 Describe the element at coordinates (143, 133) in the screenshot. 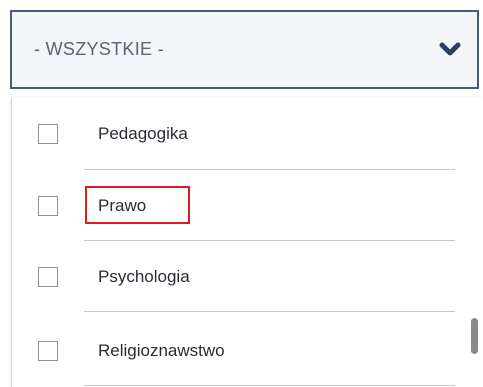

I see `option-label: Pedagogika` at that location.